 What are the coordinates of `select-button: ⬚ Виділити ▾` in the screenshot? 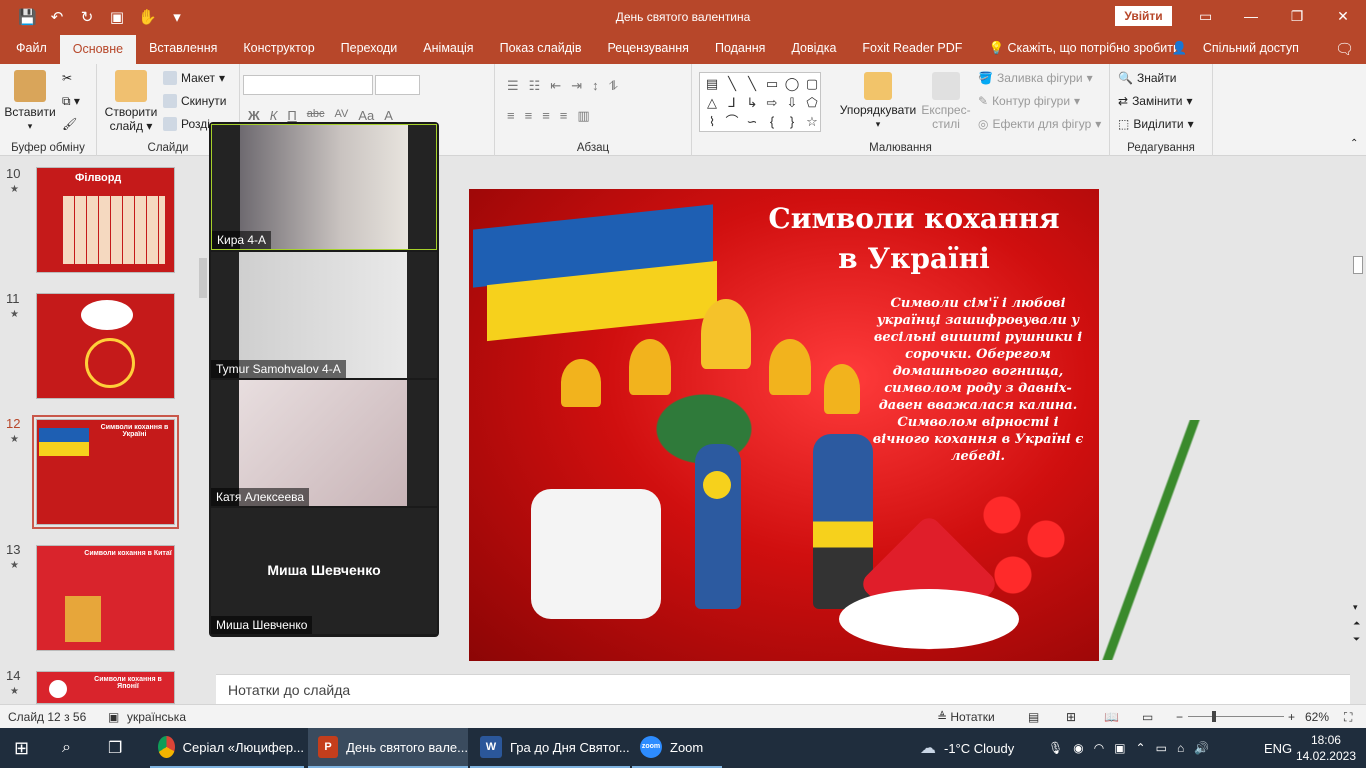 It's located at (1156, 124).